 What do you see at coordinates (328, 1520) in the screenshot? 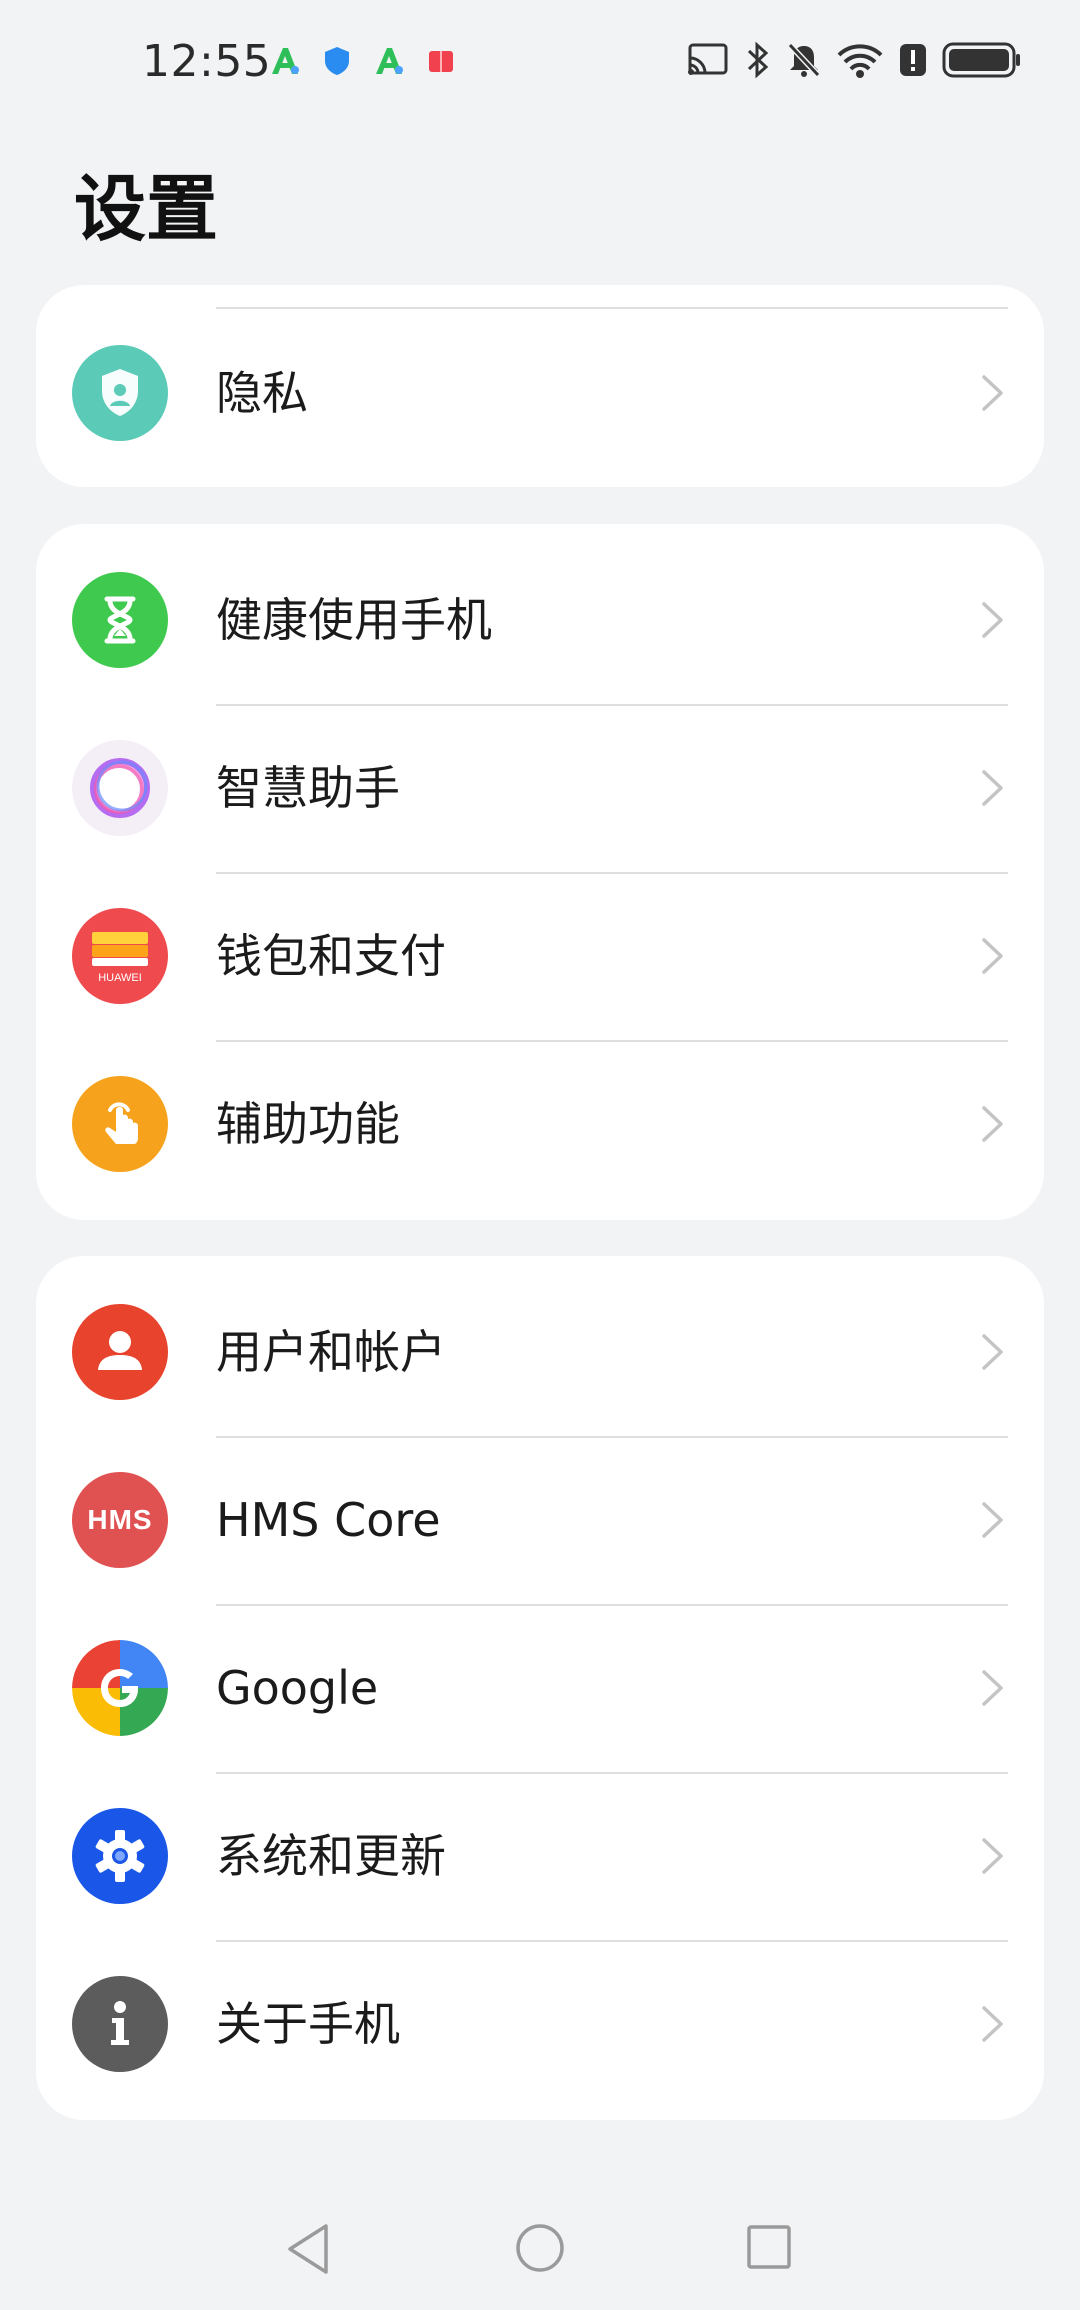
I see `settings-item-label: HMS Core` at bounding box center [328, 1520].